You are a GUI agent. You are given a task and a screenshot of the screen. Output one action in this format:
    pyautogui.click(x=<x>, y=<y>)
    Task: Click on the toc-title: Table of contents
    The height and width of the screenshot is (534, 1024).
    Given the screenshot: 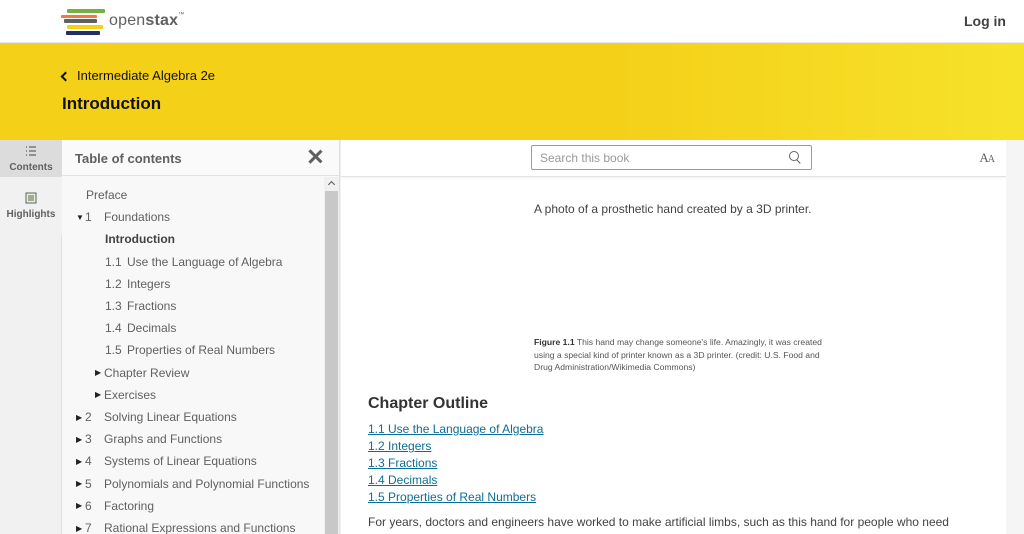 What is the action you would take?
    pyautogui.click(x=128, y=158)
    